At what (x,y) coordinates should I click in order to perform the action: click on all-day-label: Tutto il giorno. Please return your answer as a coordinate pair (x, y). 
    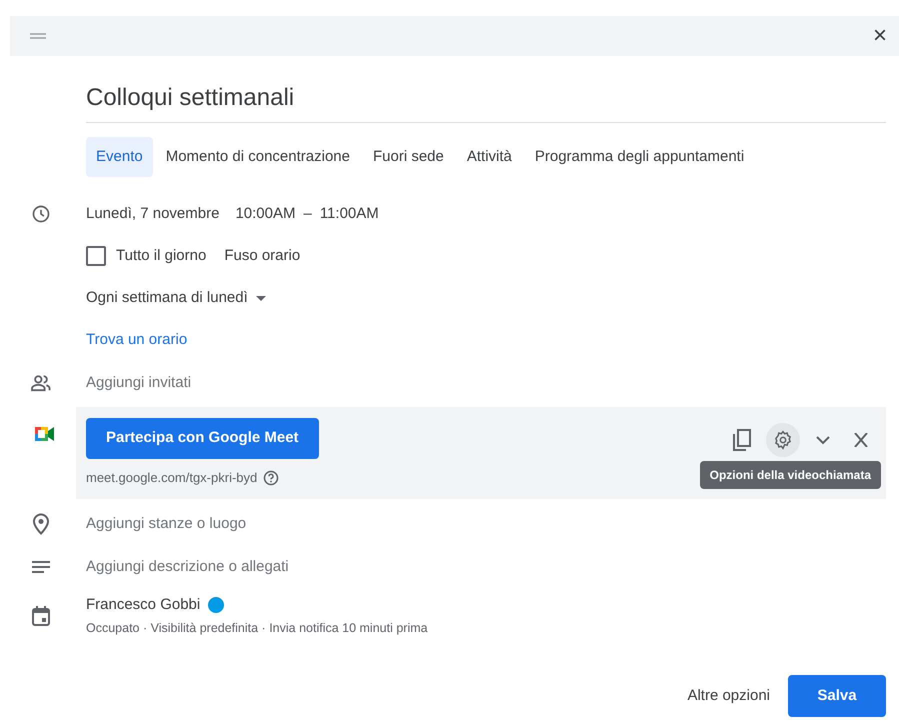
    Looking at the image, I should click on (161, 256).